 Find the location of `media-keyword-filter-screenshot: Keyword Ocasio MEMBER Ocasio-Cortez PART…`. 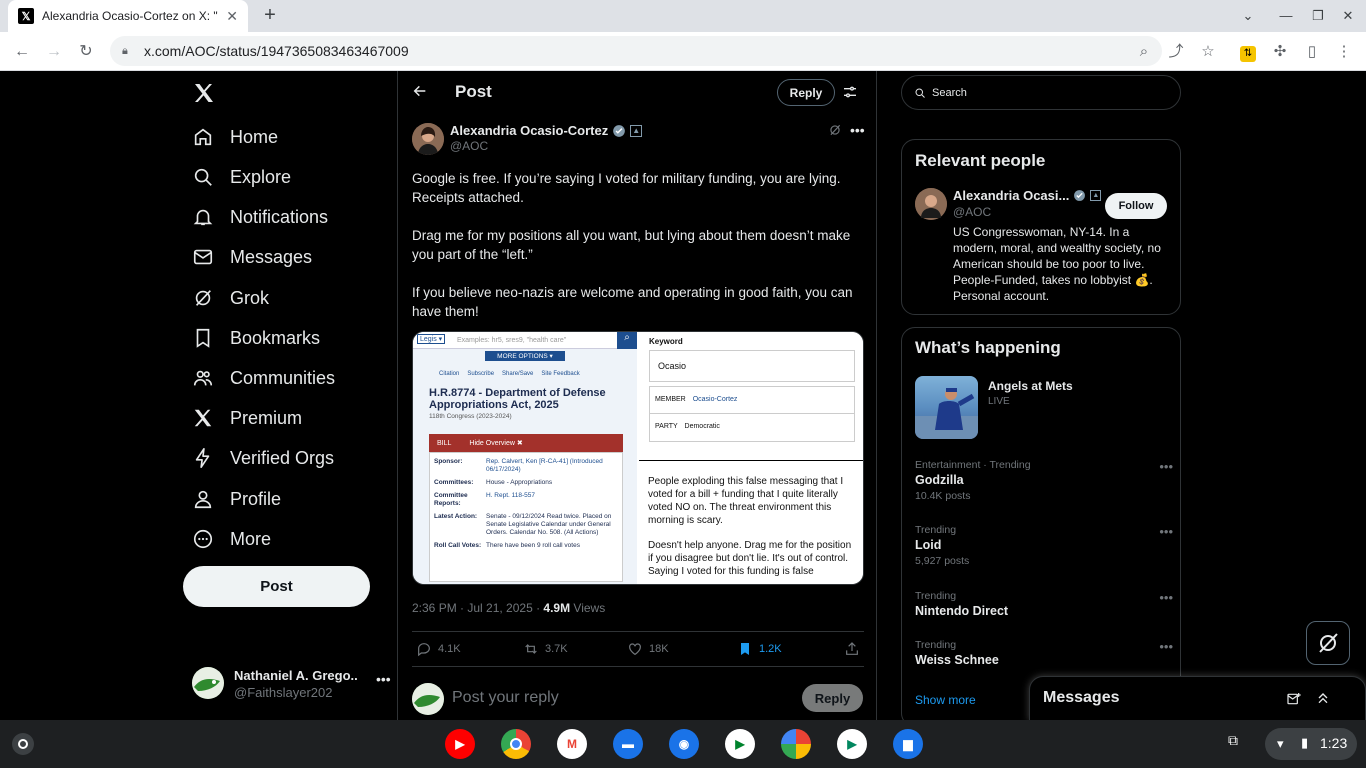

media-keyword-filter-screenshot: Keyword Ocasio MEMBER Ocasio-Cortez PART… is located at coordinates (751, 395).